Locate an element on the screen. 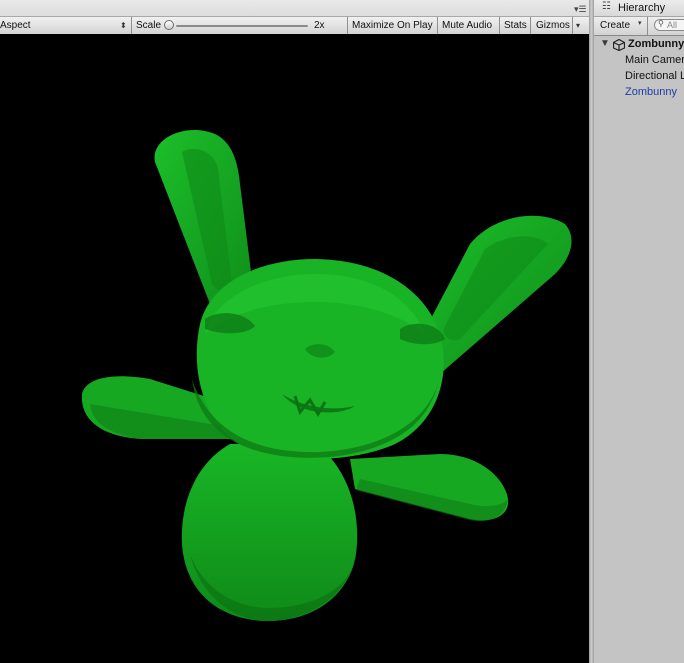 The image size is (684, 663). create-dropdown: Create is located at coordinates (615, 25).